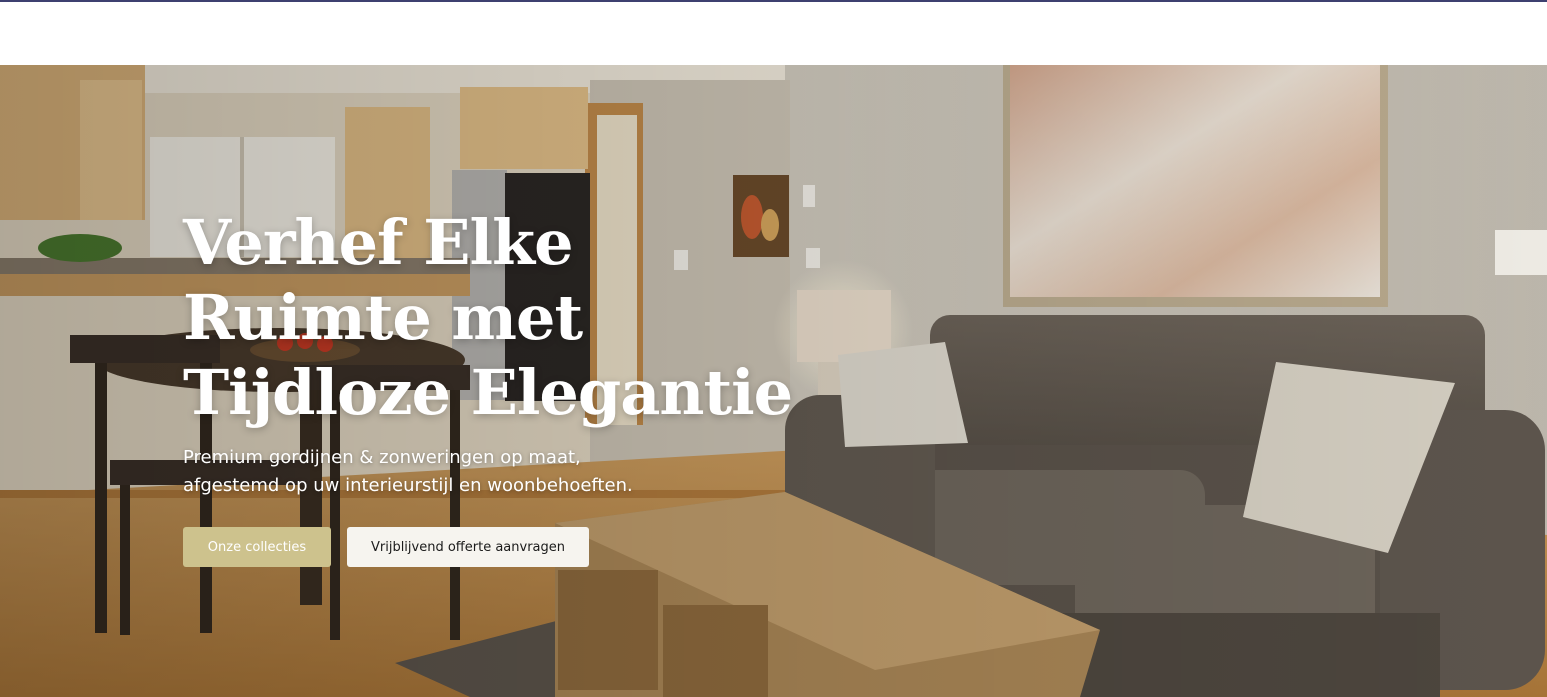 The image size is (1547, 697). I want to click on hero-title-line: Tijdloze Elegantie, so click(488, 392).